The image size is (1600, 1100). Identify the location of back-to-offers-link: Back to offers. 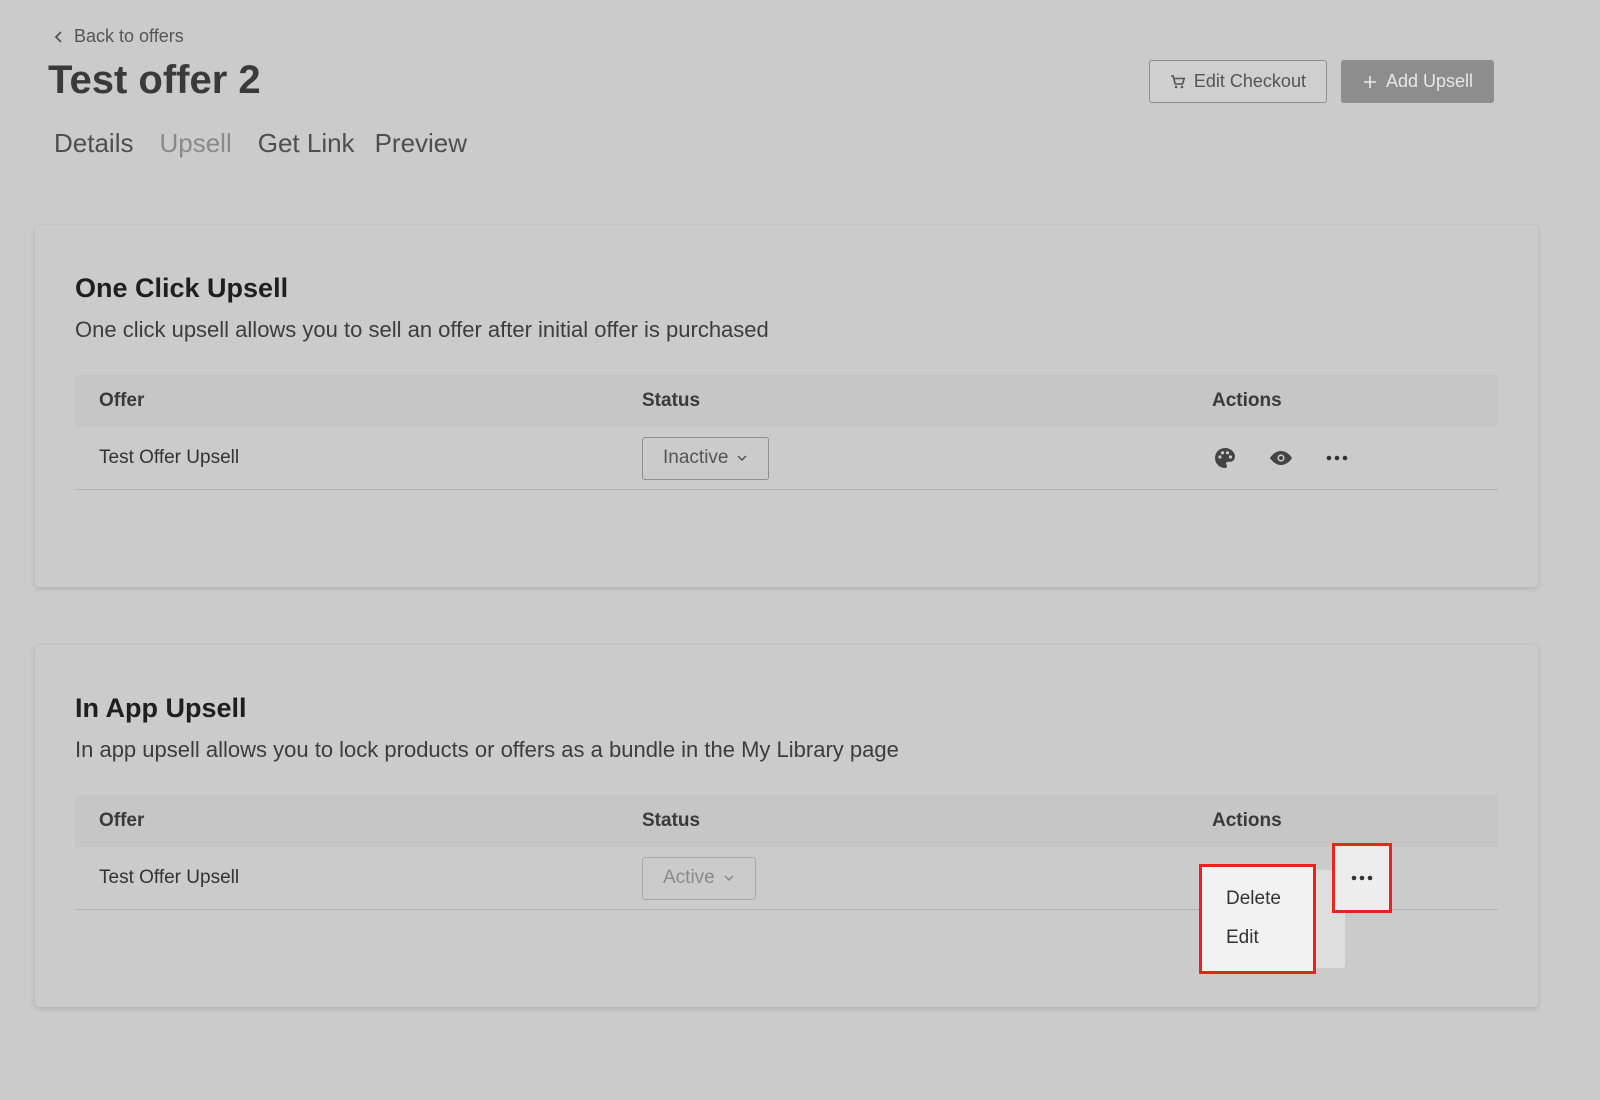
(118, 36).